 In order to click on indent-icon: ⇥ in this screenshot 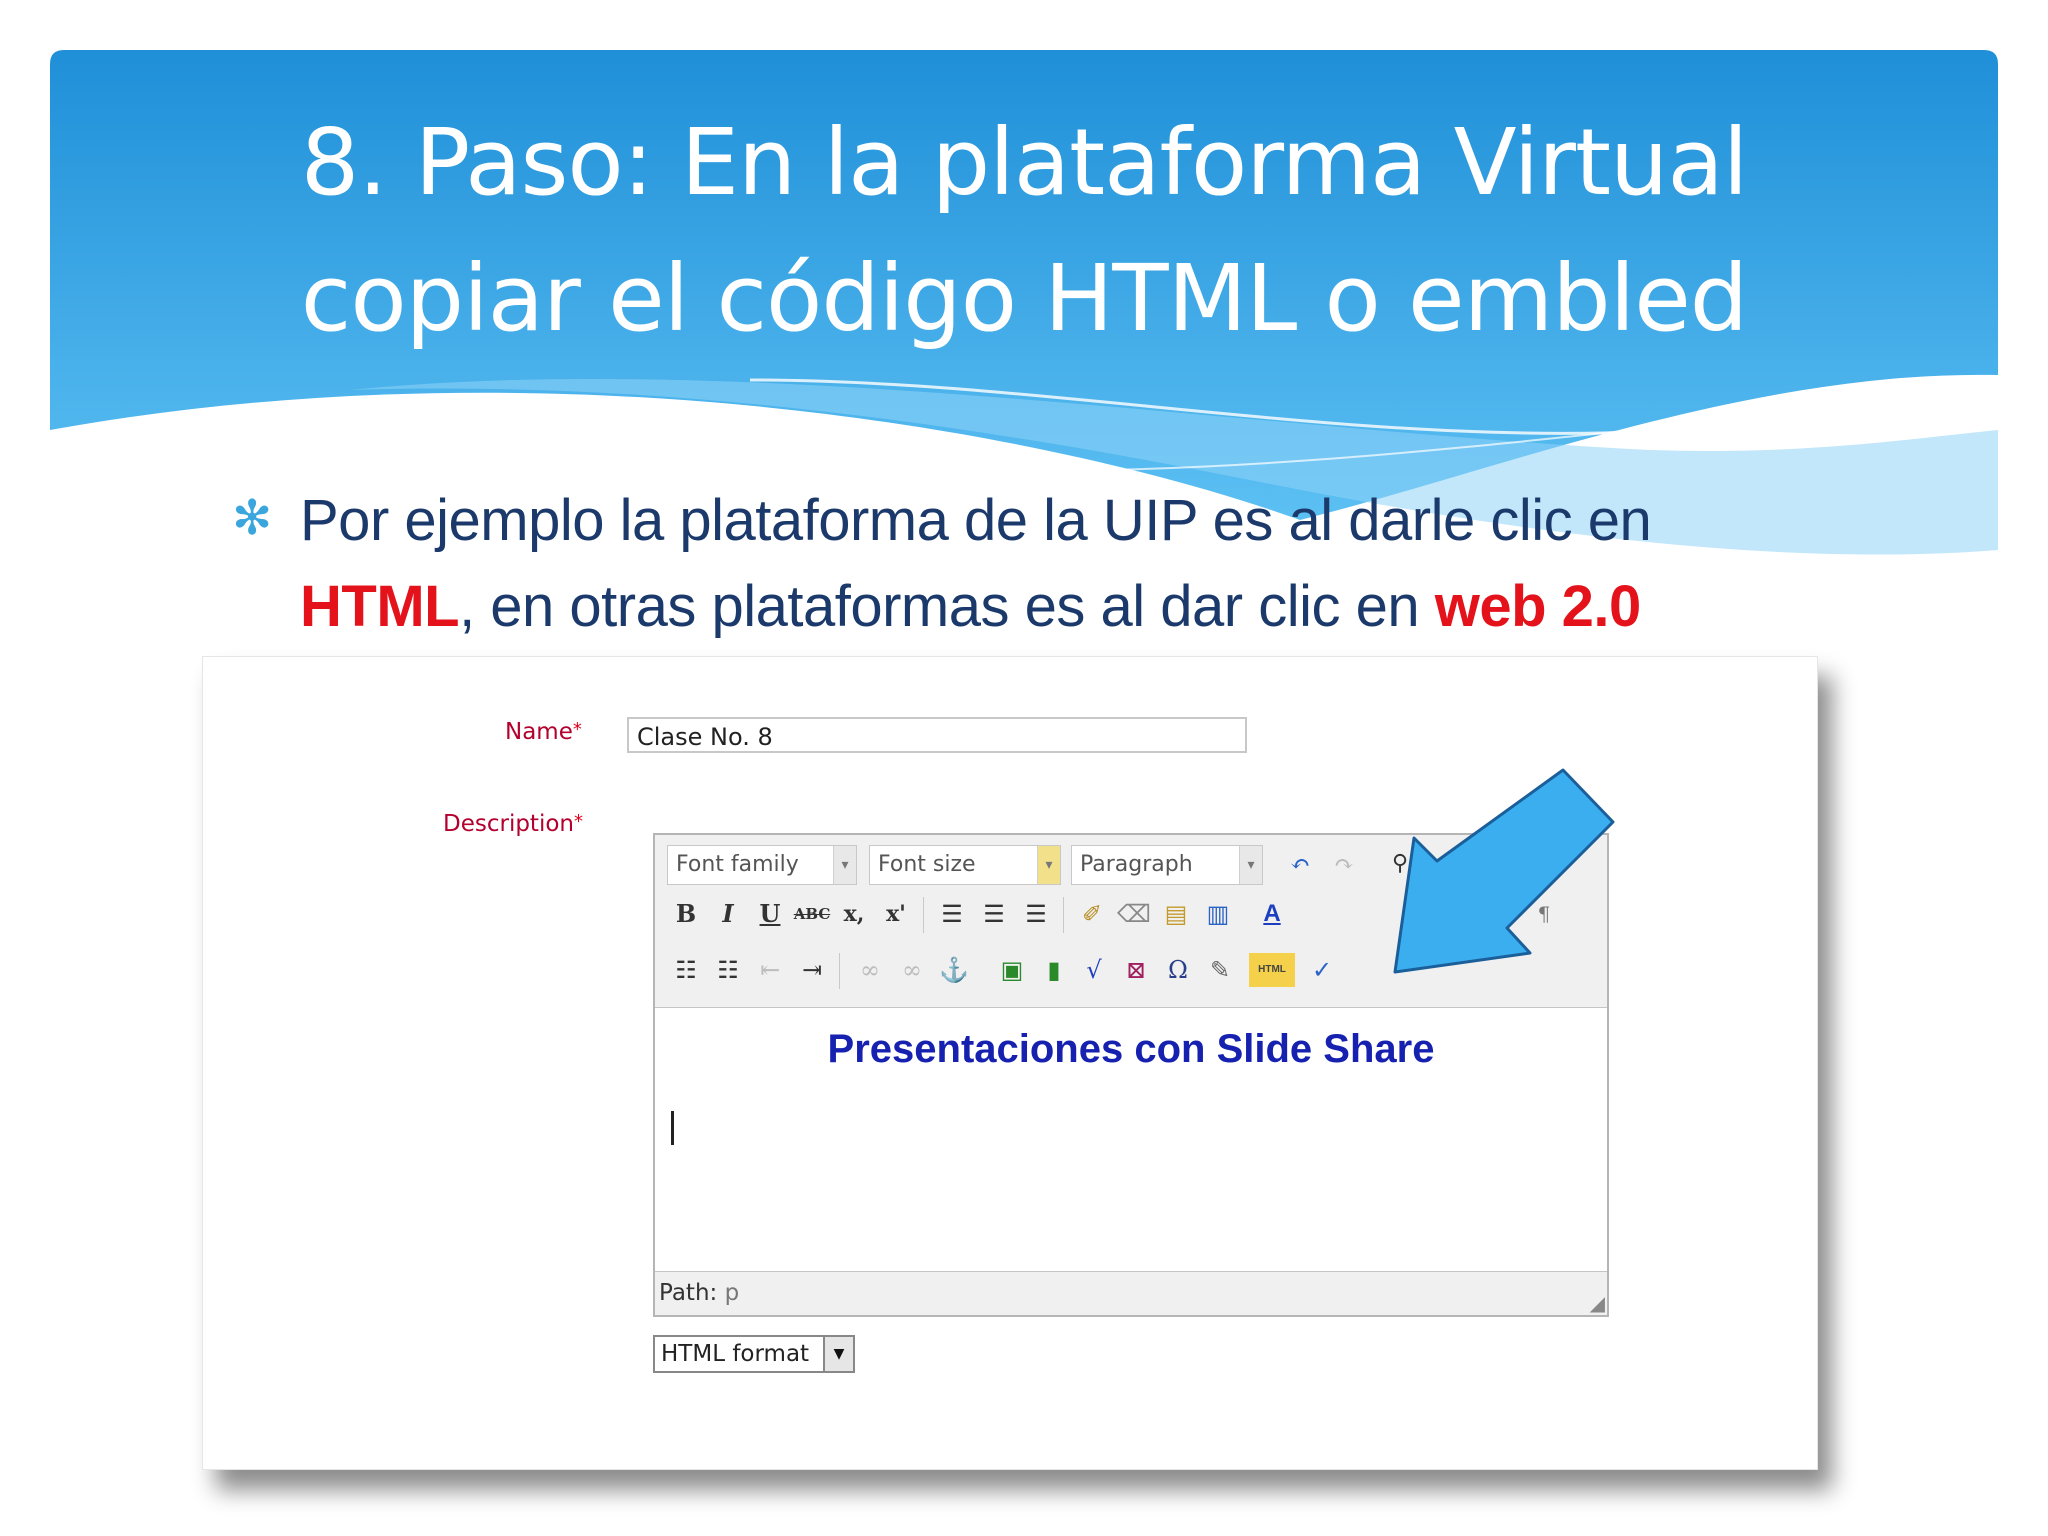, I will do `click(812, 970)`.